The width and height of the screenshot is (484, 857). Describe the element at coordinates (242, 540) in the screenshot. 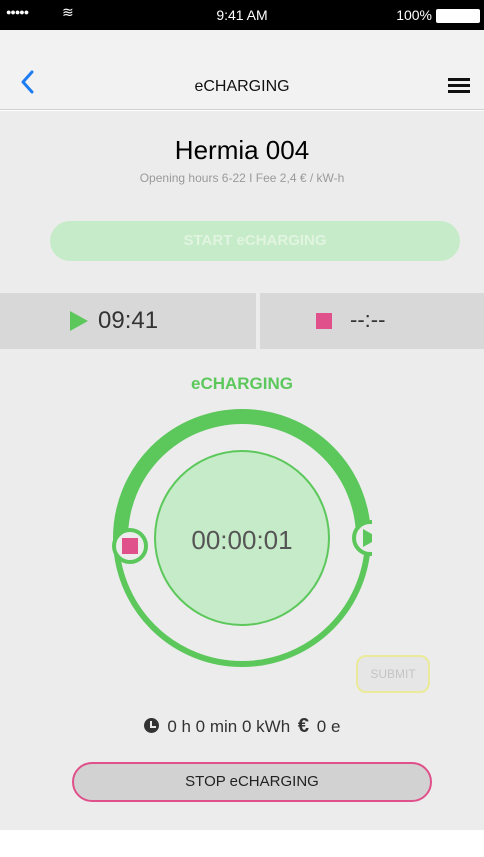

I see `elapsed-timer: 00:00:01` at that location.